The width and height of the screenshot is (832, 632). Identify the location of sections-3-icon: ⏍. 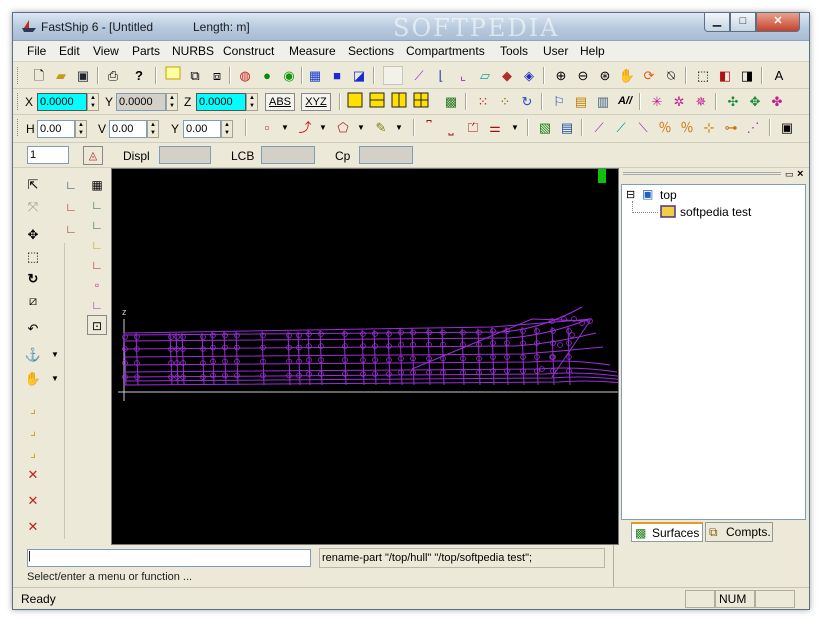
(473, 127).